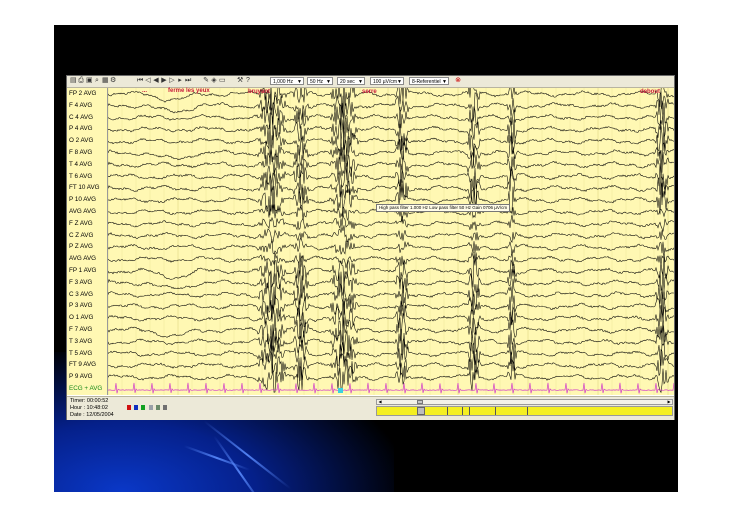 This screenshot has height=517, width=732. I want to click on scroll-right-icon: ▶, so click(669, 402).